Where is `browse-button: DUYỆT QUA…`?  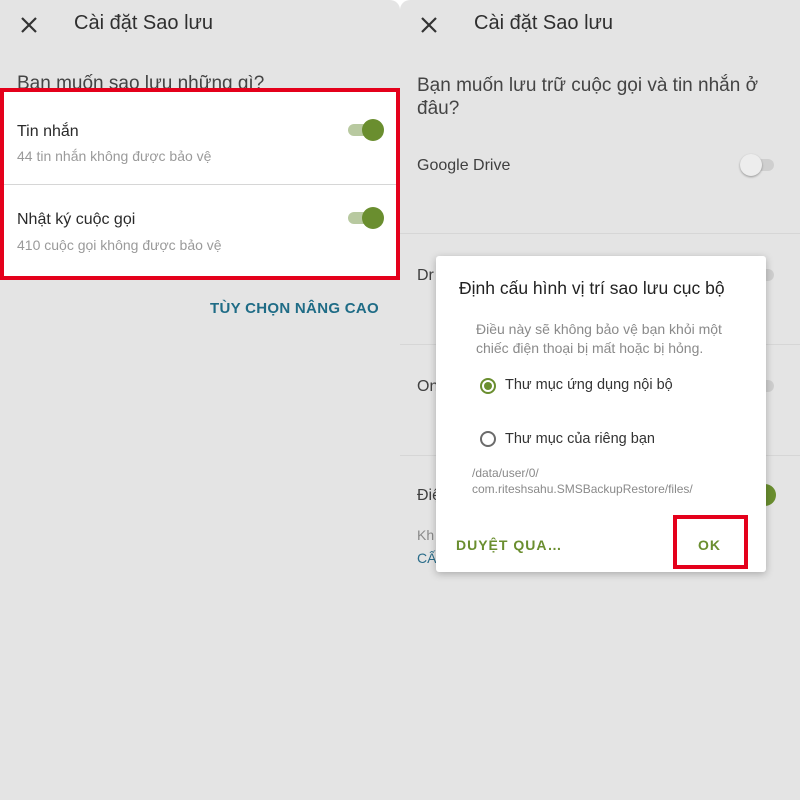
browse-button: DUYỆT QUA… is located at coordinates (509, 545).